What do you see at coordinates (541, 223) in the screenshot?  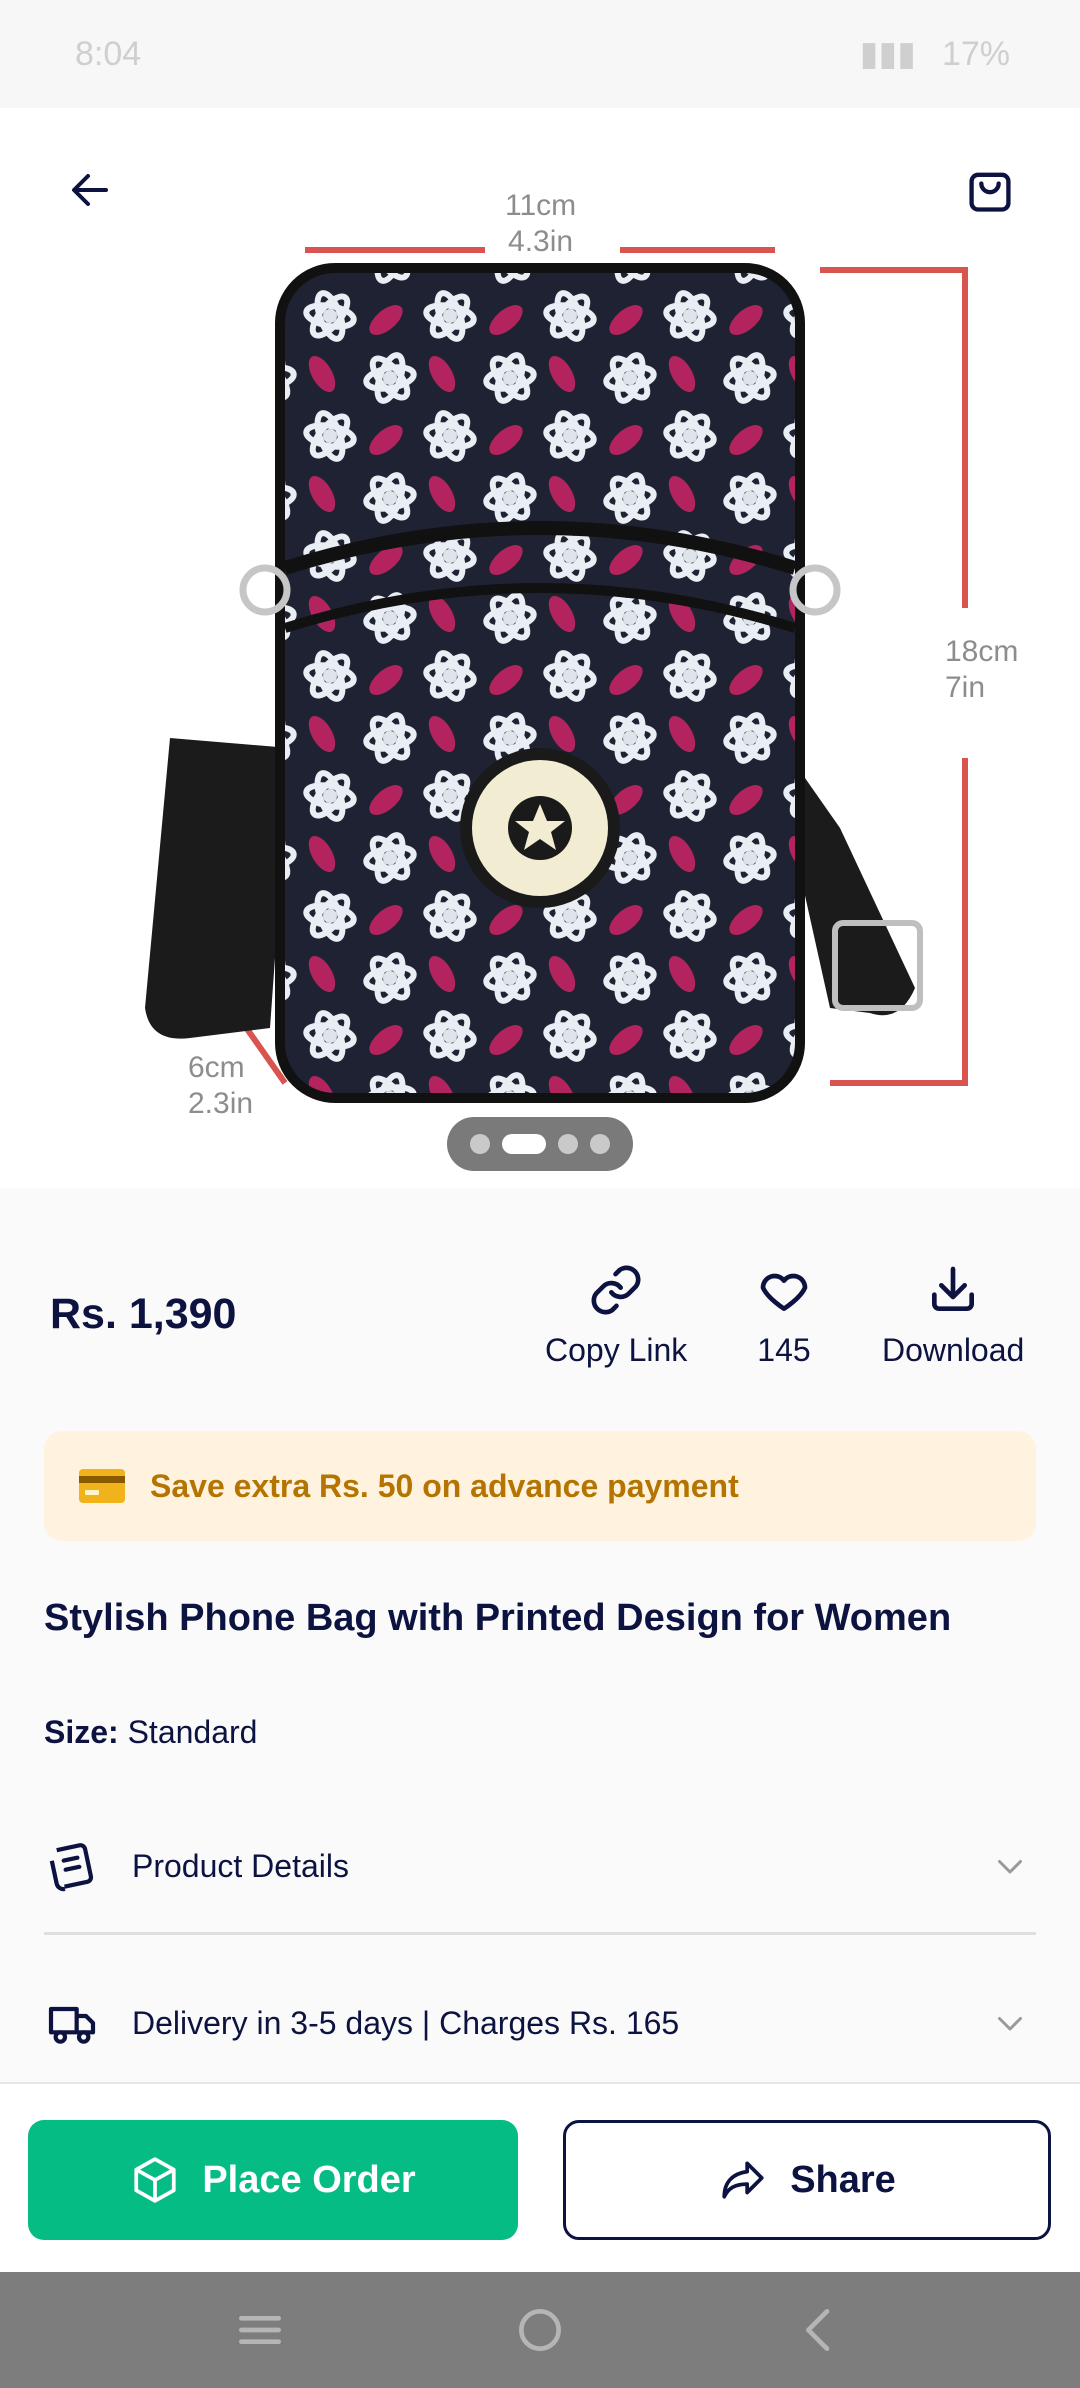 I see `dimension-width: 11cm 4.3in` at bounding box center [541, 223].